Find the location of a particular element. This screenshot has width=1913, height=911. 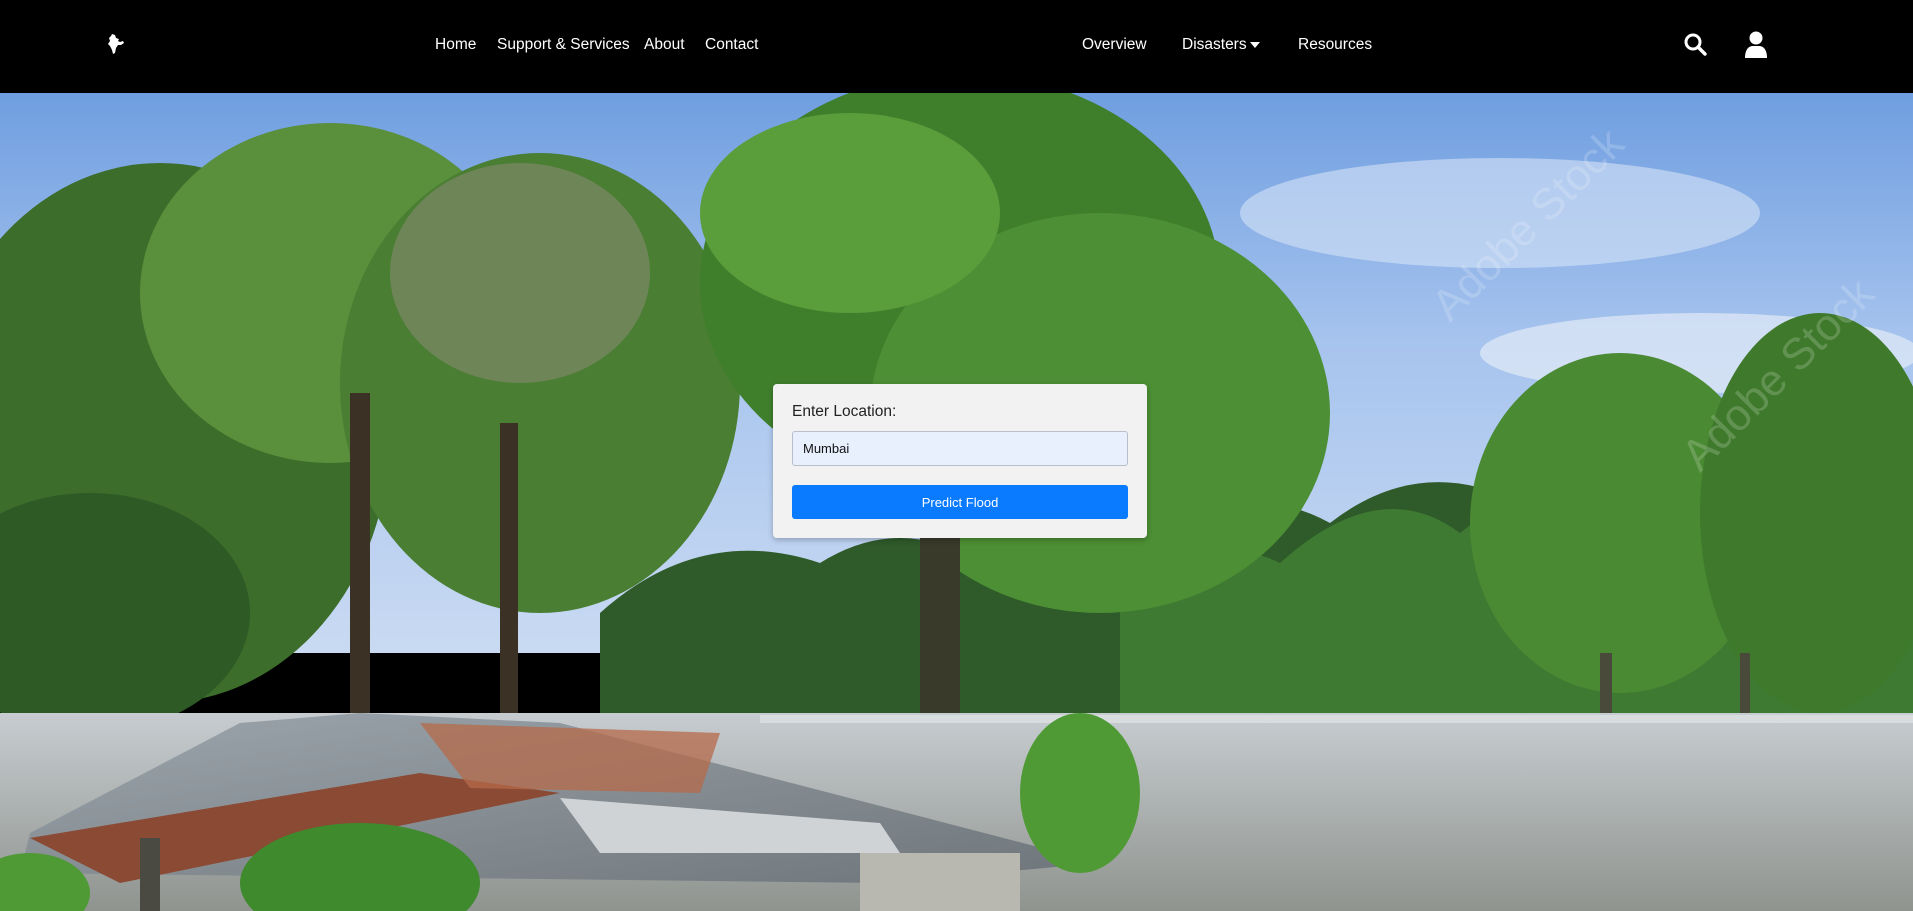

nav-link-contact: Contact is located at coordinates (731, 45).